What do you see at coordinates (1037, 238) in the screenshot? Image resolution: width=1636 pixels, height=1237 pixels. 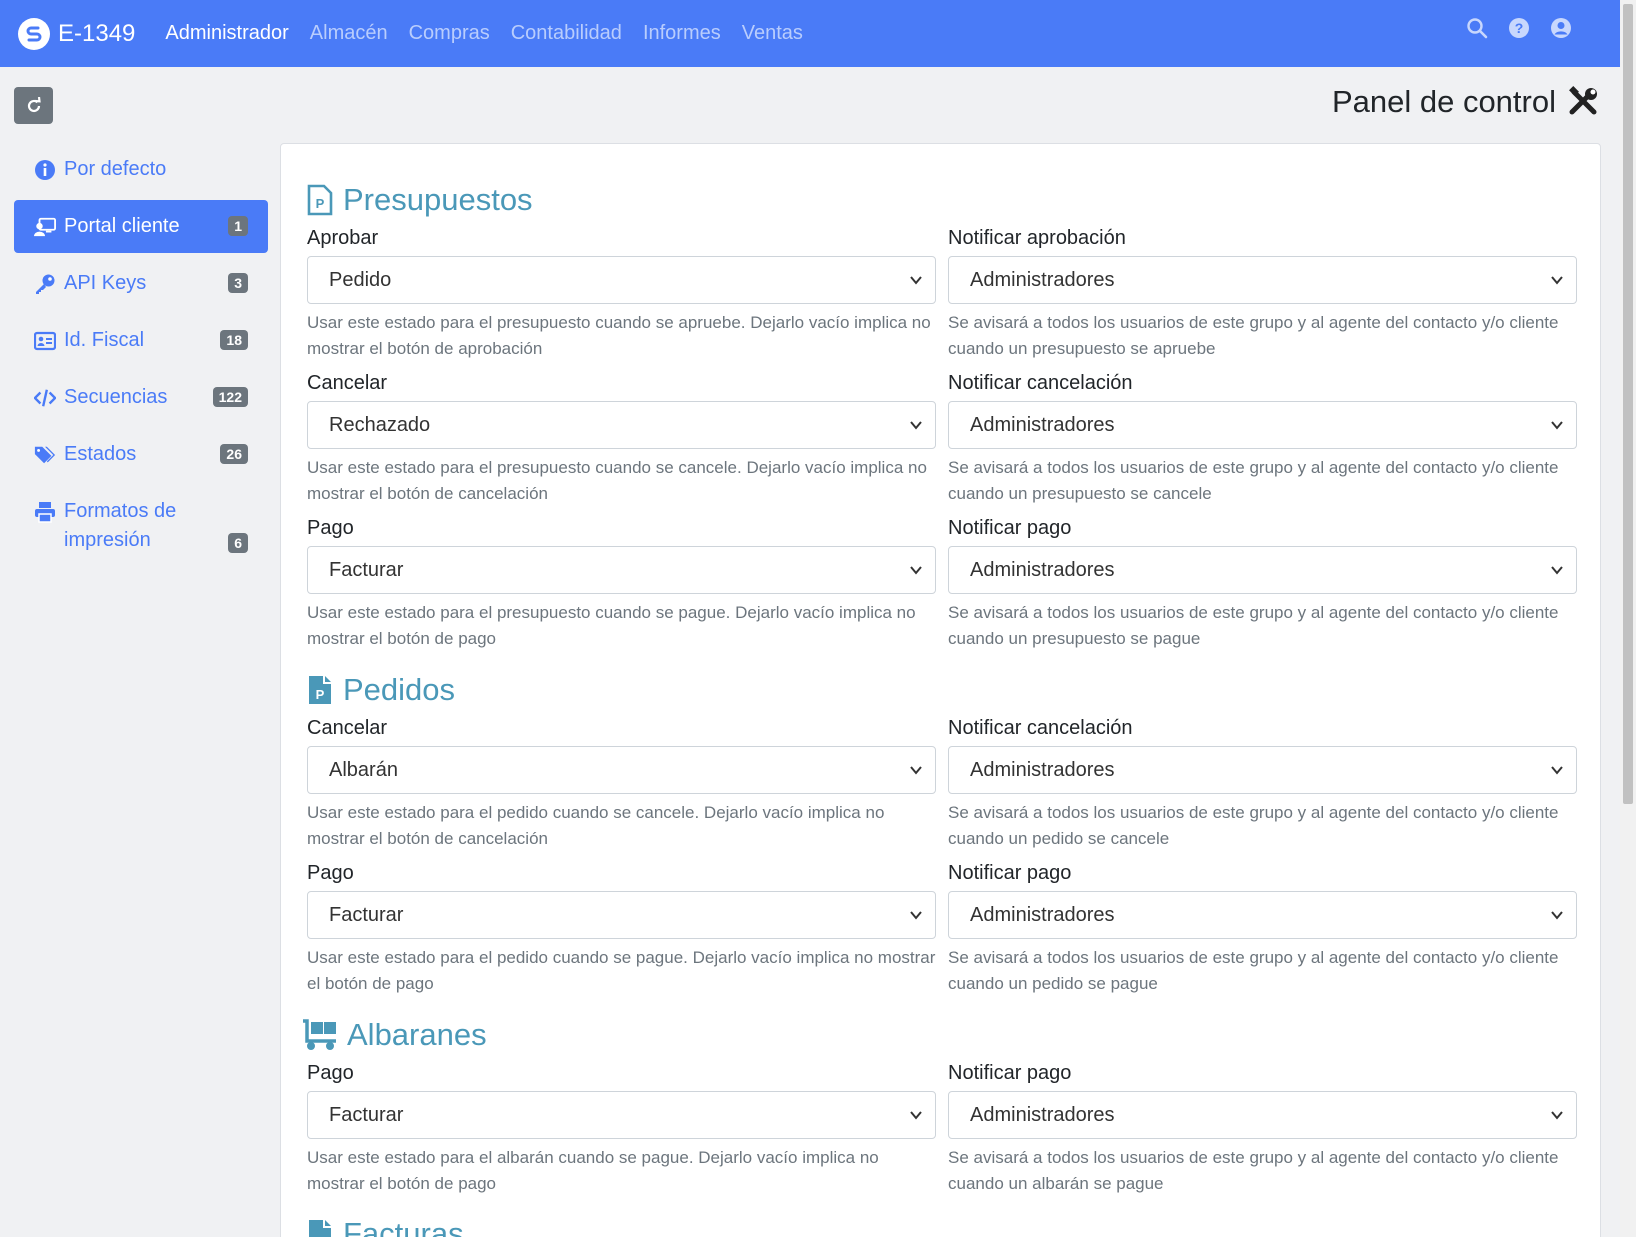 I see `field-label: Notificar aprobación` at bounding box center [1037, 238].